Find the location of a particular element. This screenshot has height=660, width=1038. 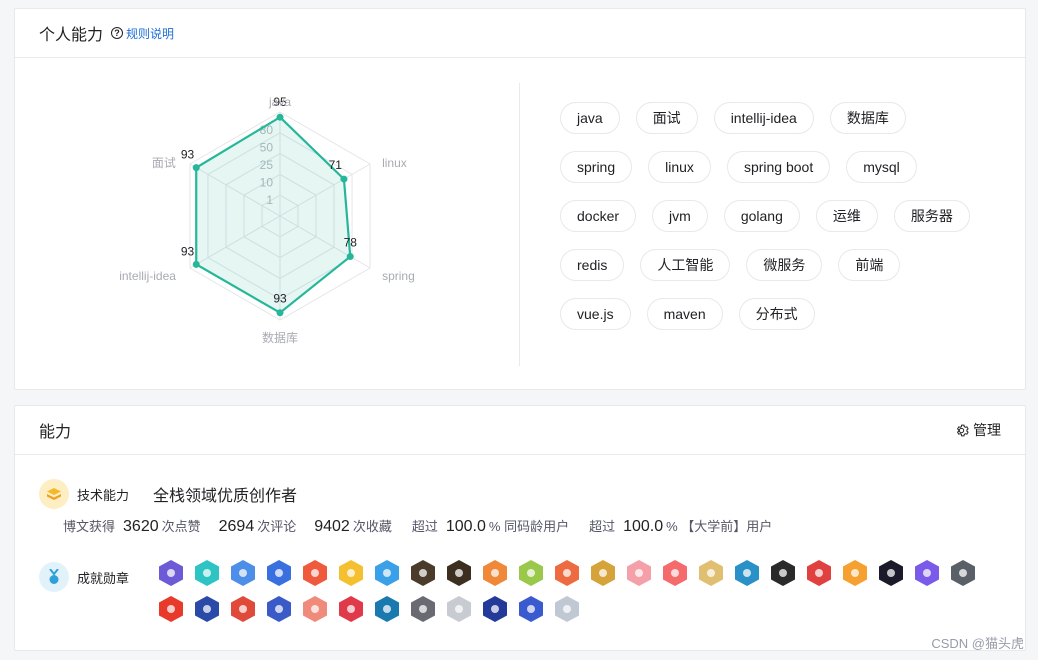

skill-tag: redis is located at coordinates (592, 265).